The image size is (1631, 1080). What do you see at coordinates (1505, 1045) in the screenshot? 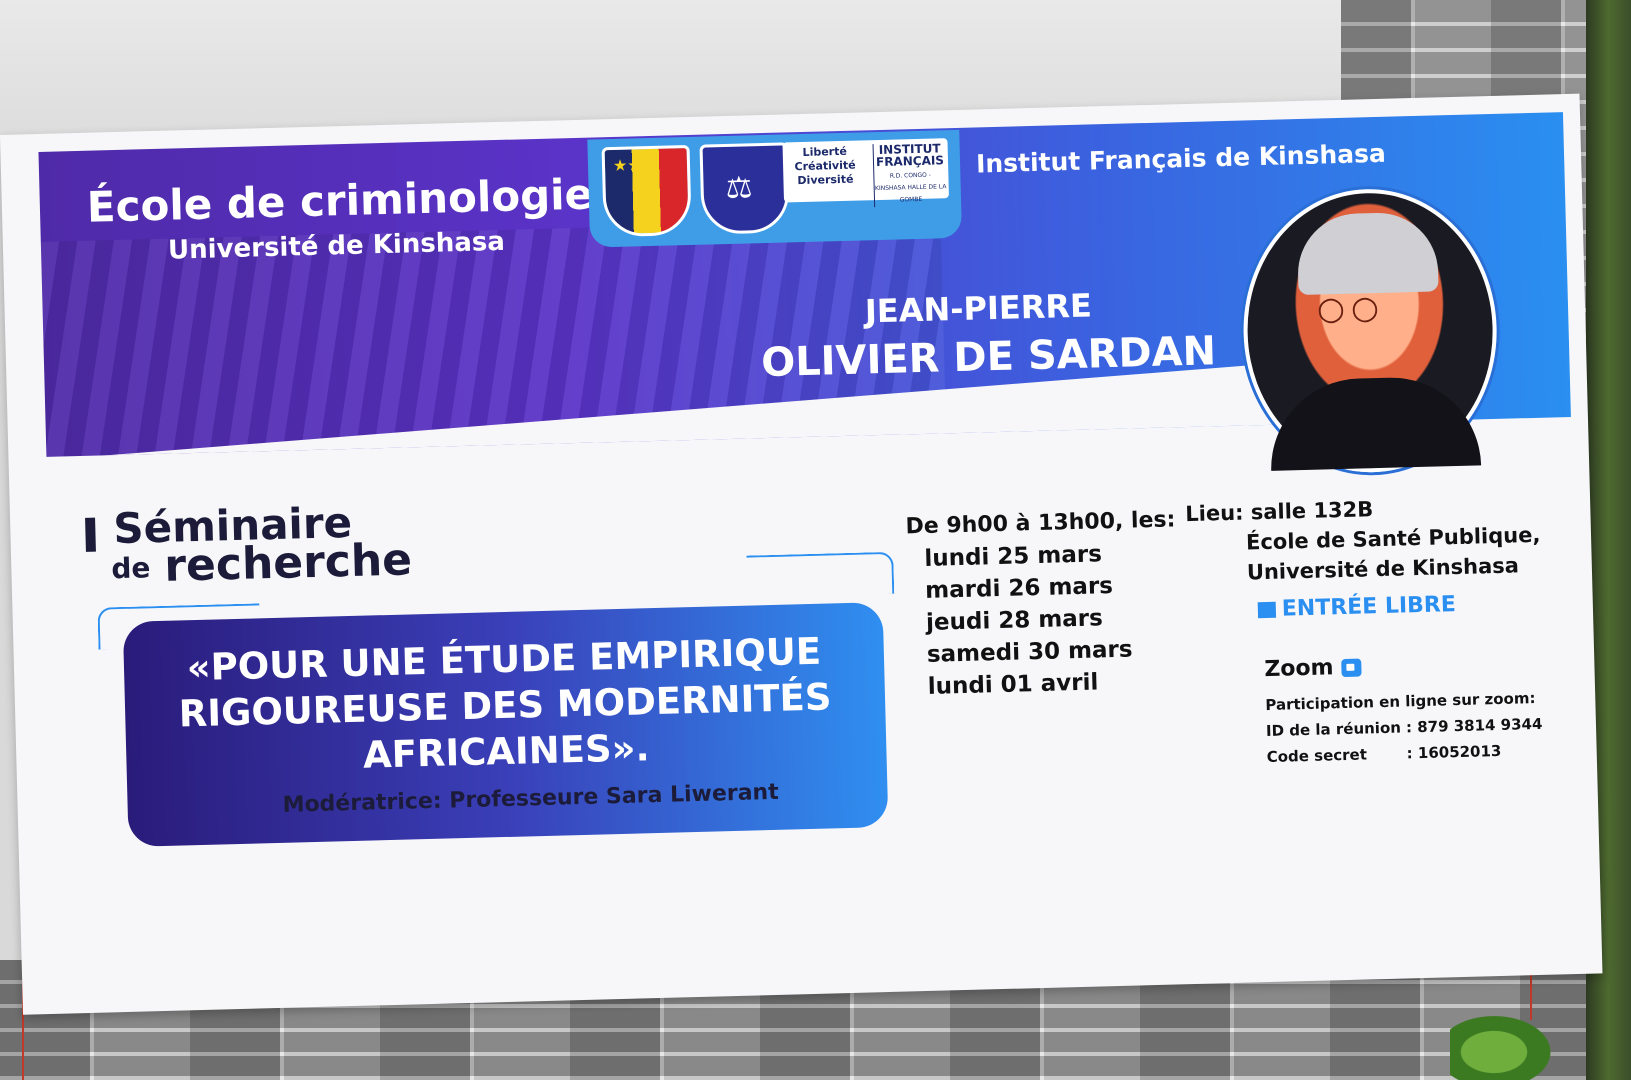
I see `plant` at bounding box center [1505, 1045].